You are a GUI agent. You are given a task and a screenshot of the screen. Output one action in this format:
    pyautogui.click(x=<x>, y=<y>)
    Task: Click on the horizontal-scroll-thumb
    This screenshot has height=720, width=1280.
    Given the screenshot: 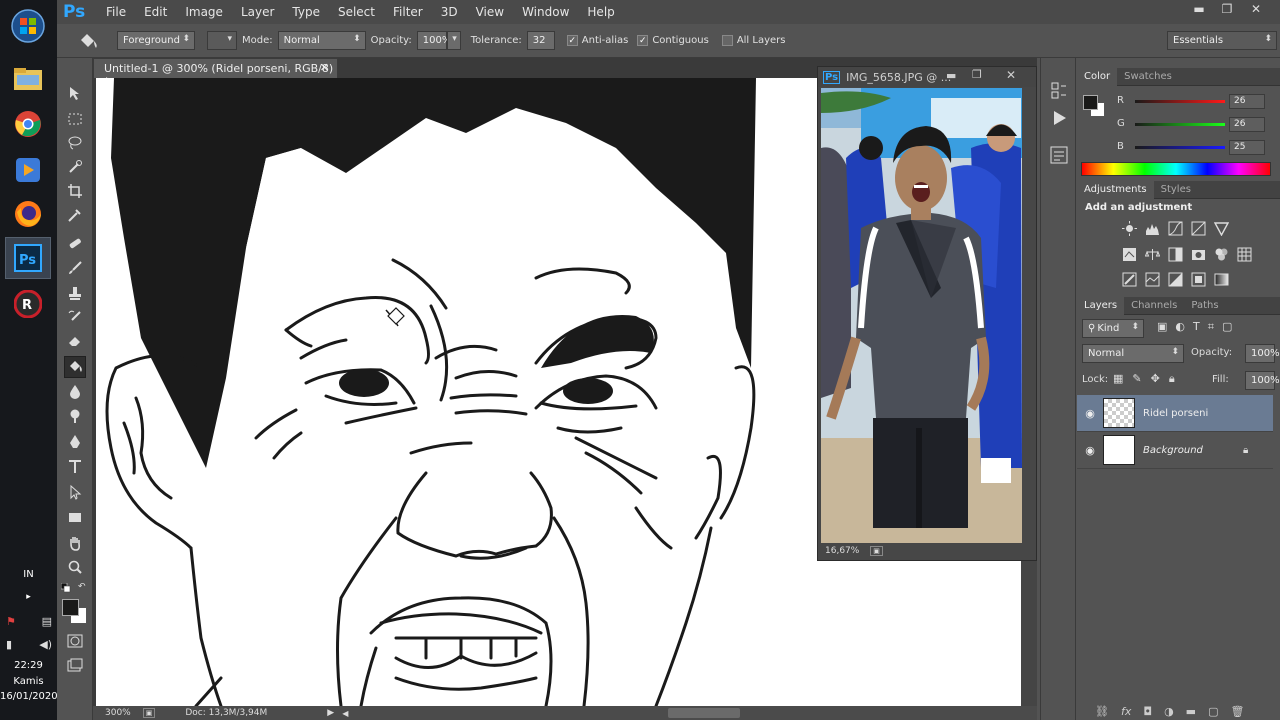 What is the action you would take?
    pyautogui.click(x=704, y=713)
    